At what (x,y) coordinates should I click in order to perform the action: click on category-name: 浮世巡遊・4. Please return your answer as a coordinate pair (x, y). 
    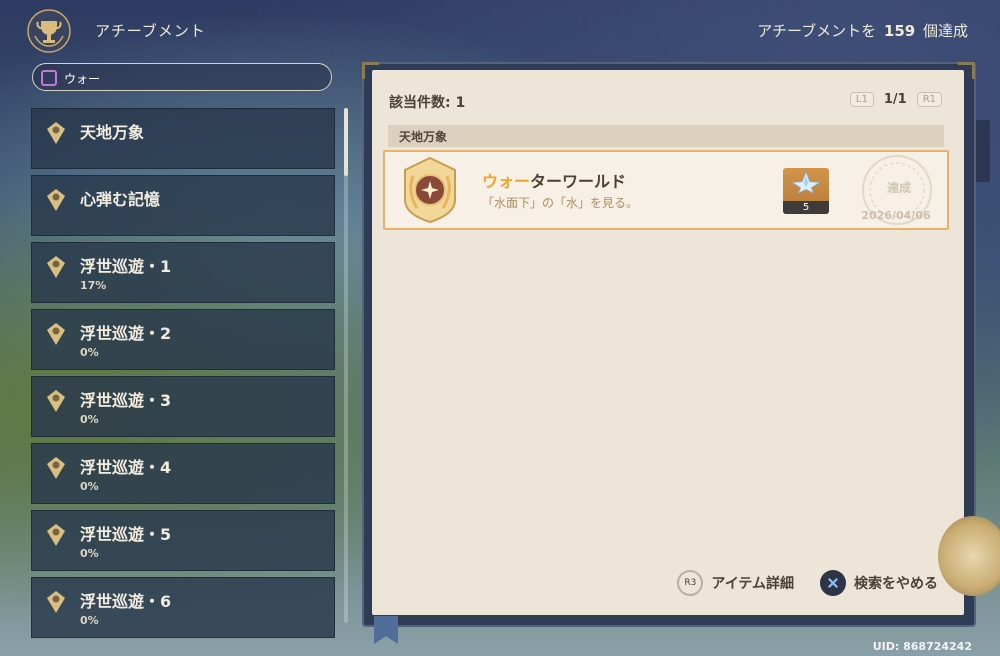
    Looking at the image, I should click on (126, 467).